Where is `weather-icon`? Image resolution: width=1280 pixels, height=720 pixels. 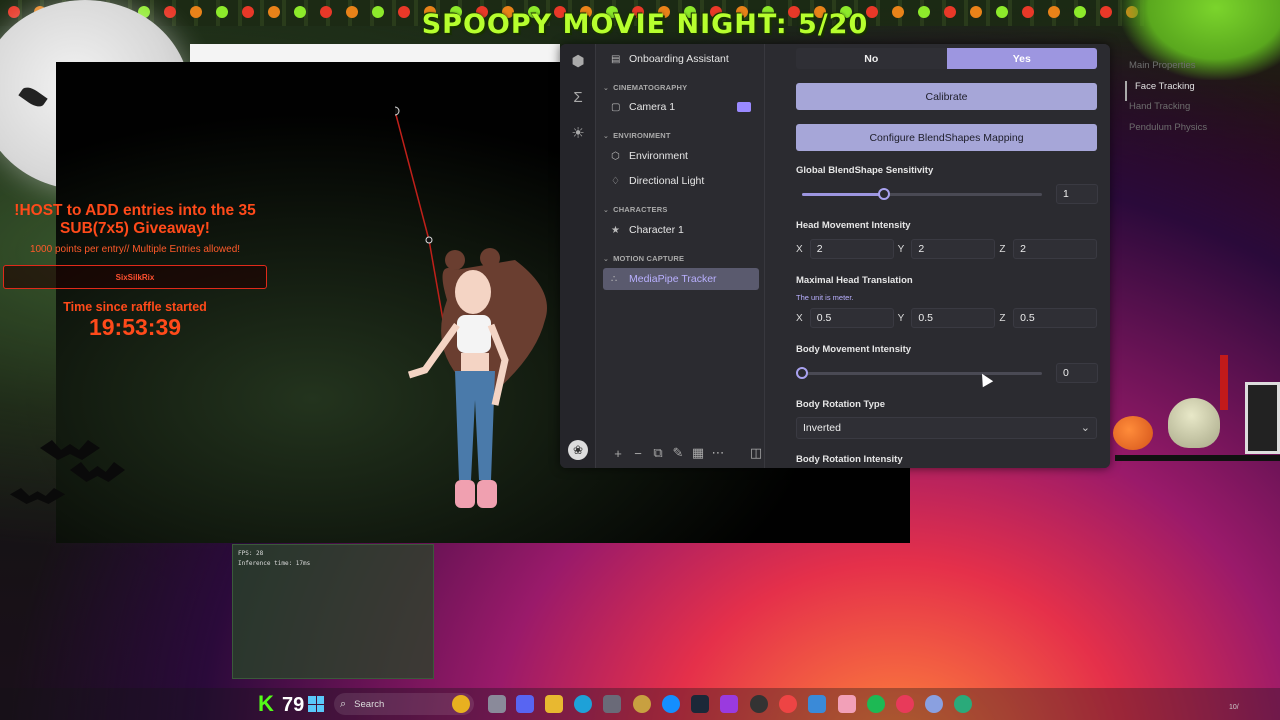 weather-icon is located at coordinates (461, 704).